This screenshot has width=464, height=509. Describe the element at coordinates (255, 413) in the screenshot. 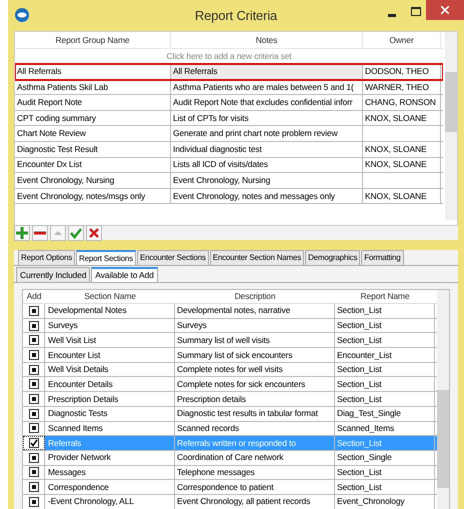

I see `table-cell: Diagnostic test results in tabular format` at that location.